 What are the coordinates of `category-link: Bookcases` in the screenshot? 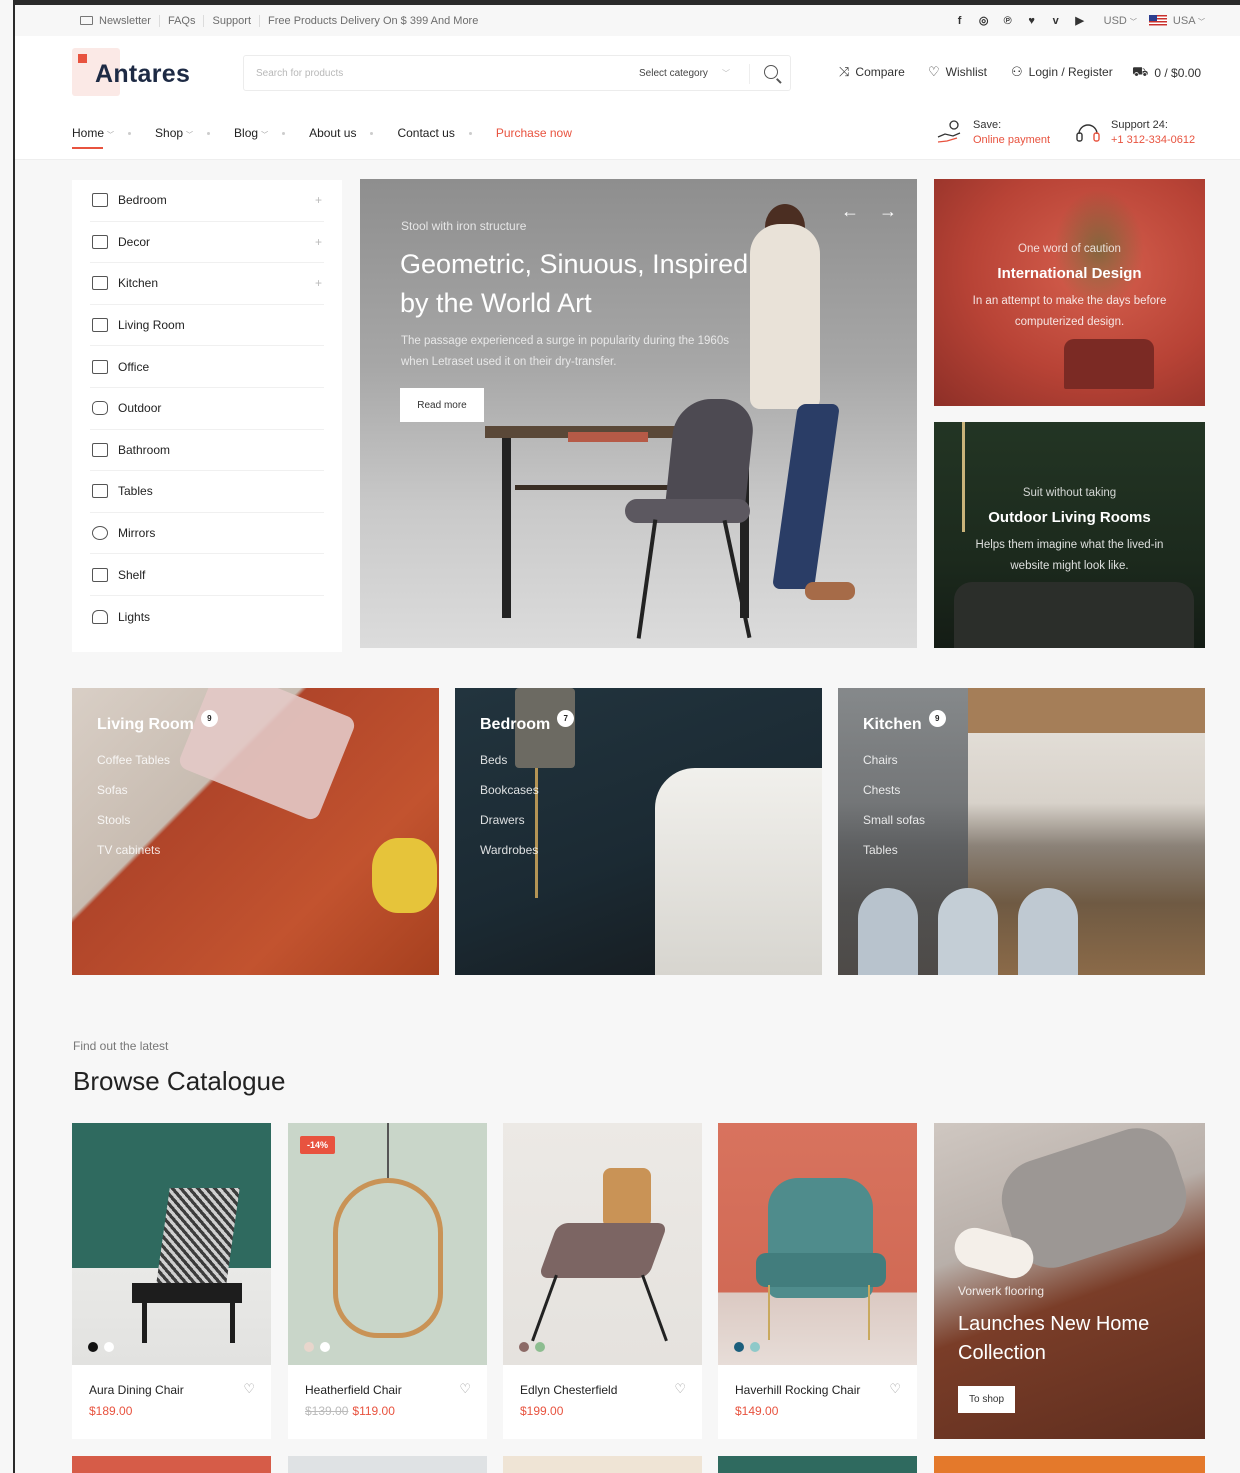 It's located at (509, 798).